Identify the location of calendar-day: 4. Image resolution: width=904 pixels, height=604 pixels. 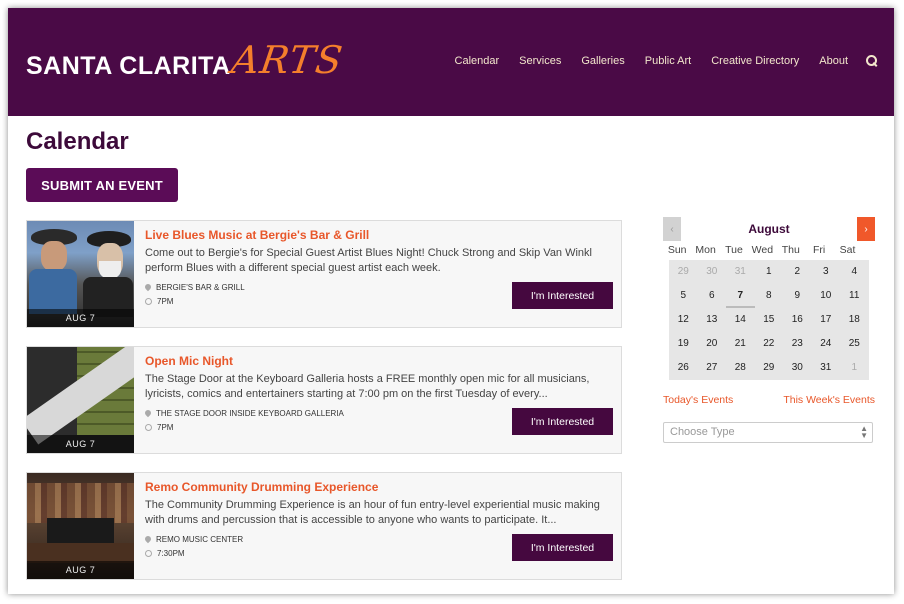
(854, 272).